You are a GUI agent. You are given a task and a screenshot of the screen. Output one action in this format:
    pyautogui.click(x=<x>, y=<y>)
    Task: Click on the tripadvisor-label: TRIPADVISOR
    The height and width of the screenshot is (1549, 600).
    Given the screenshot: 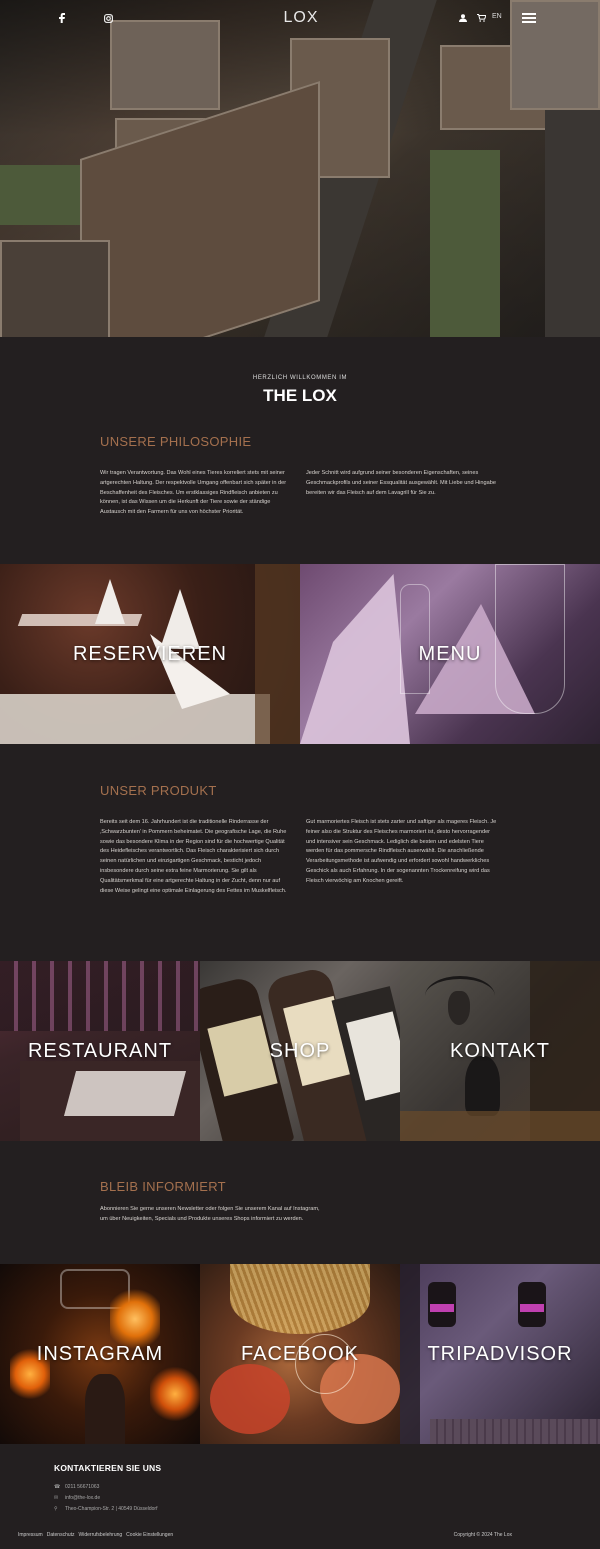 What is the action you would take?
    pyautogui.click(x=500, y=1353)
    